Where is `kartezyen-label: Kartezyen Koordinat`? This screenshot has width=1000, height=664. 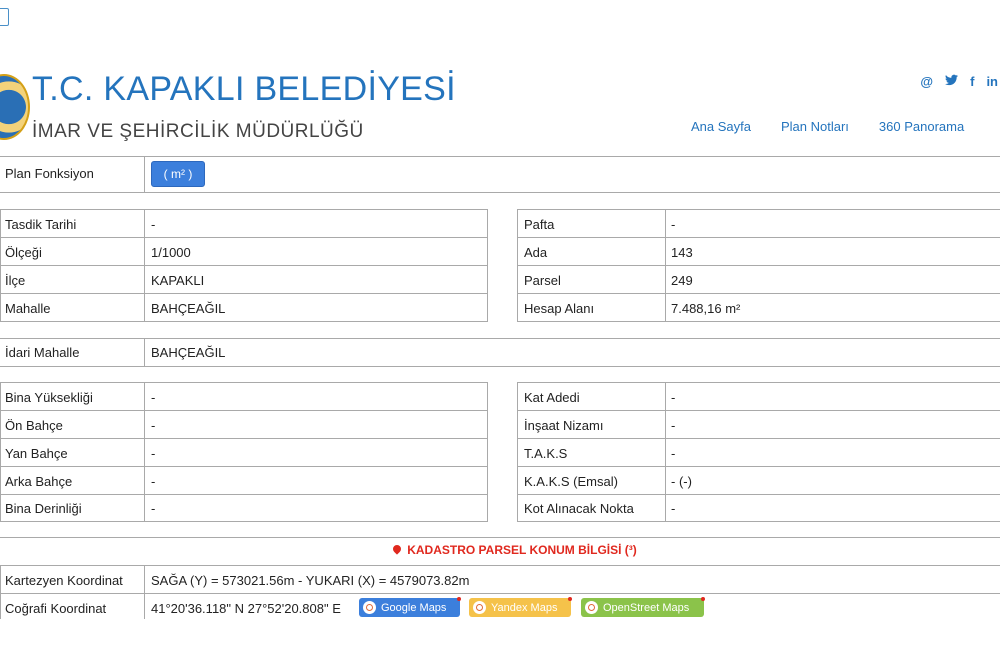 kartezyen-label: Kartezyen Koordinat is located at coordinates (64, 580).